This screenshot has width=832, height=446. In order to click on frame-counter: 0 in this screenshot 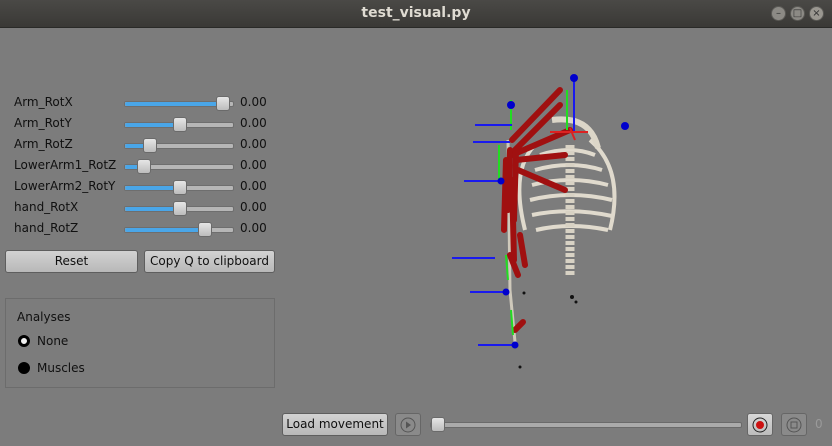, I will do `click(819, 424)`.